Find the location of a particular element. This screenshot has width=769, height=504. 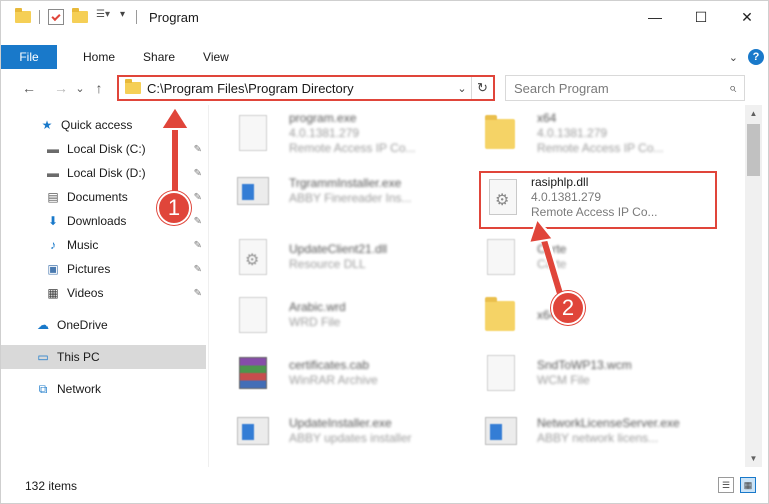

new-folder-icon is located at coordinates (80, 16).